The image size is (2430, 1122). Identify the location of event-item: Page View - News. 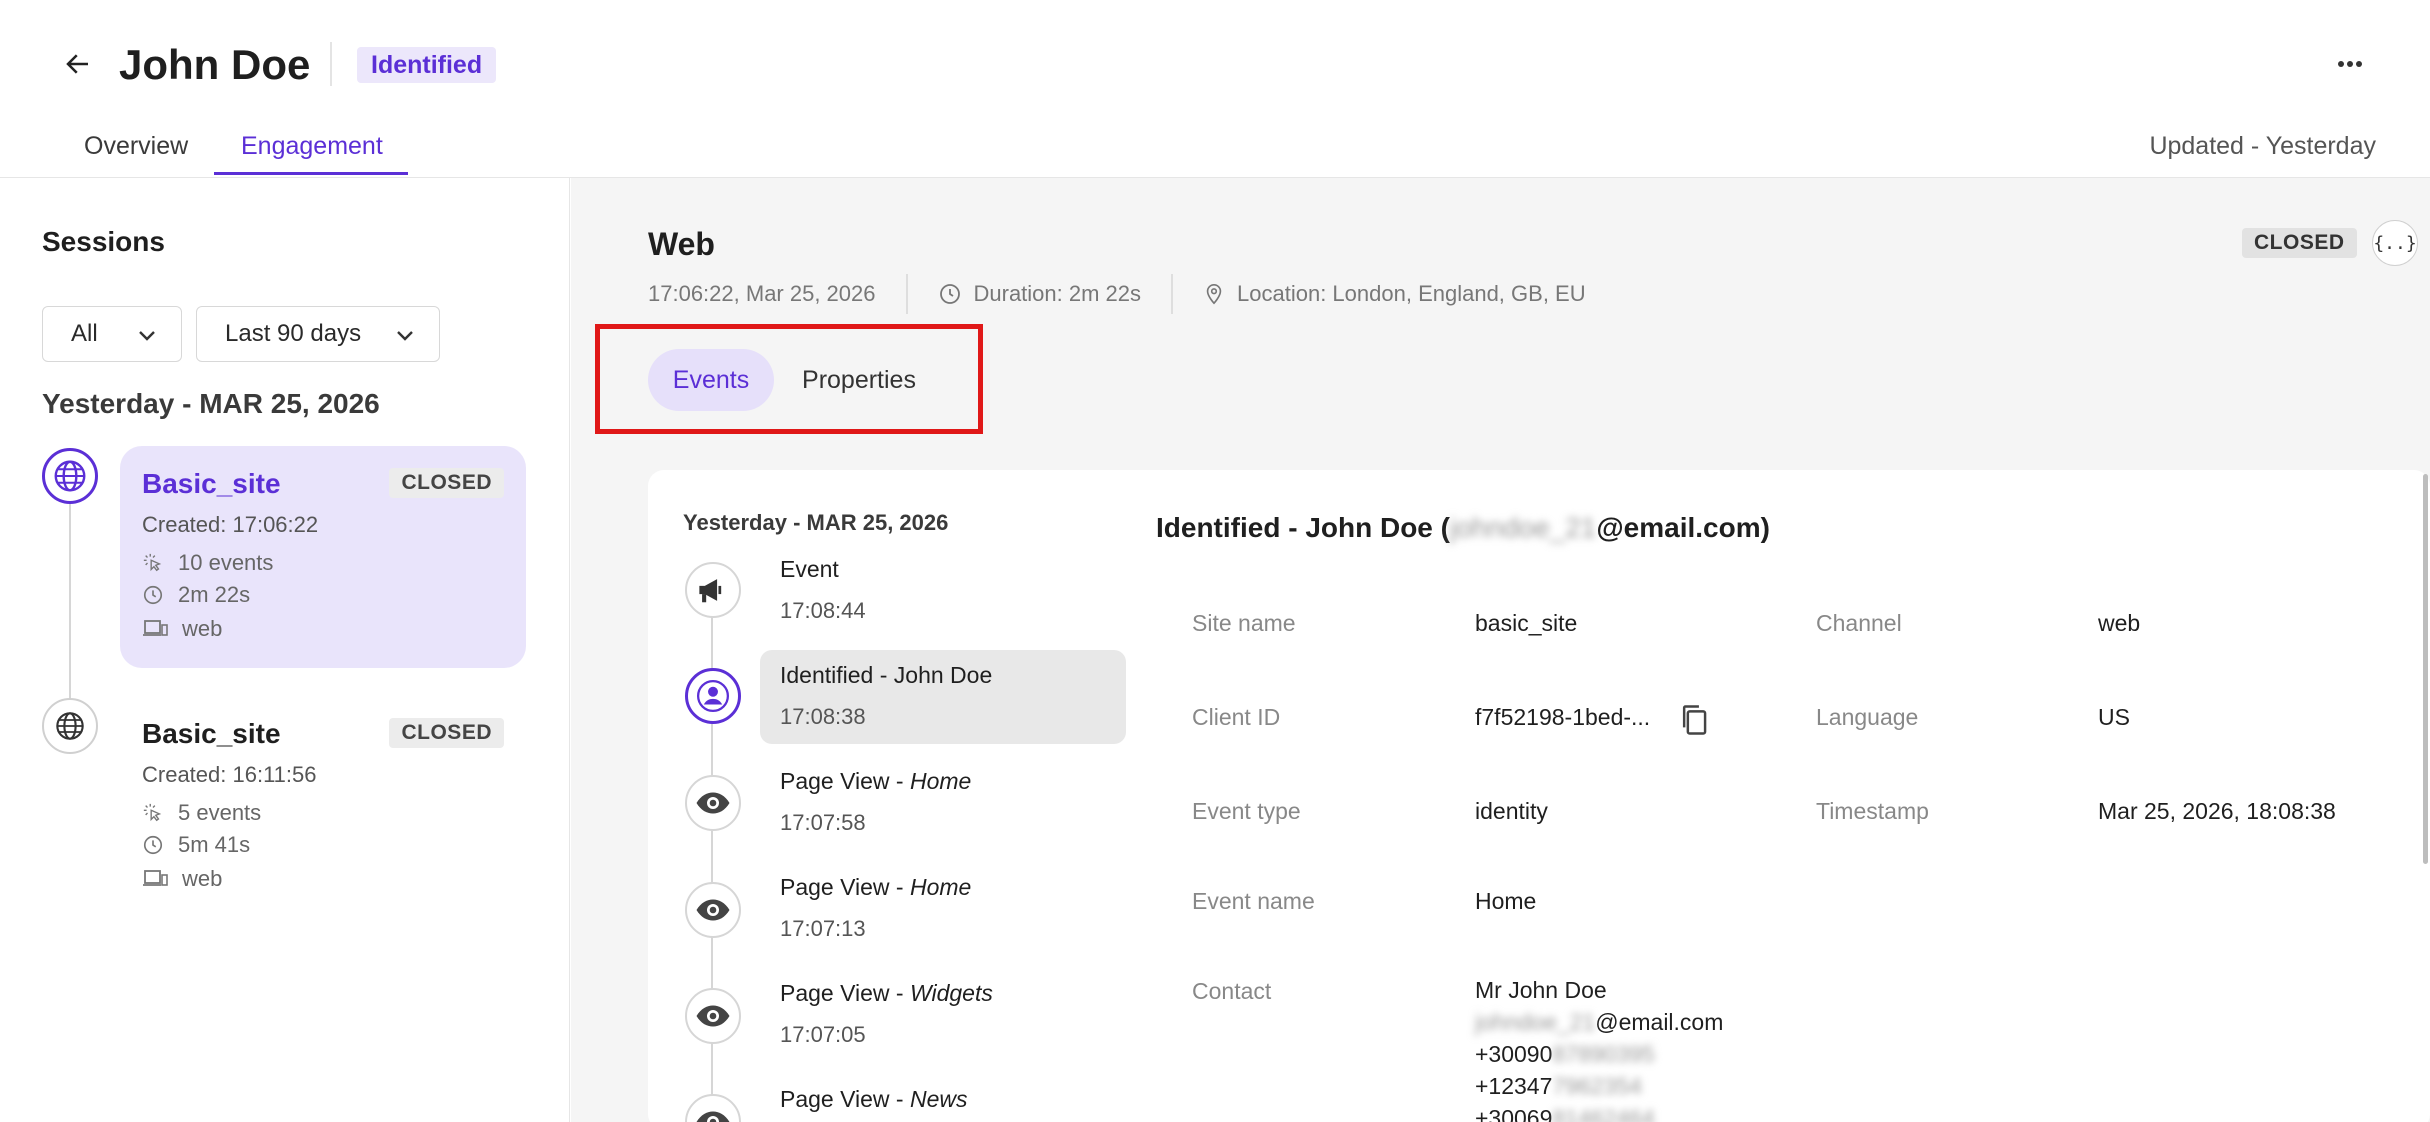
(943, 1098).